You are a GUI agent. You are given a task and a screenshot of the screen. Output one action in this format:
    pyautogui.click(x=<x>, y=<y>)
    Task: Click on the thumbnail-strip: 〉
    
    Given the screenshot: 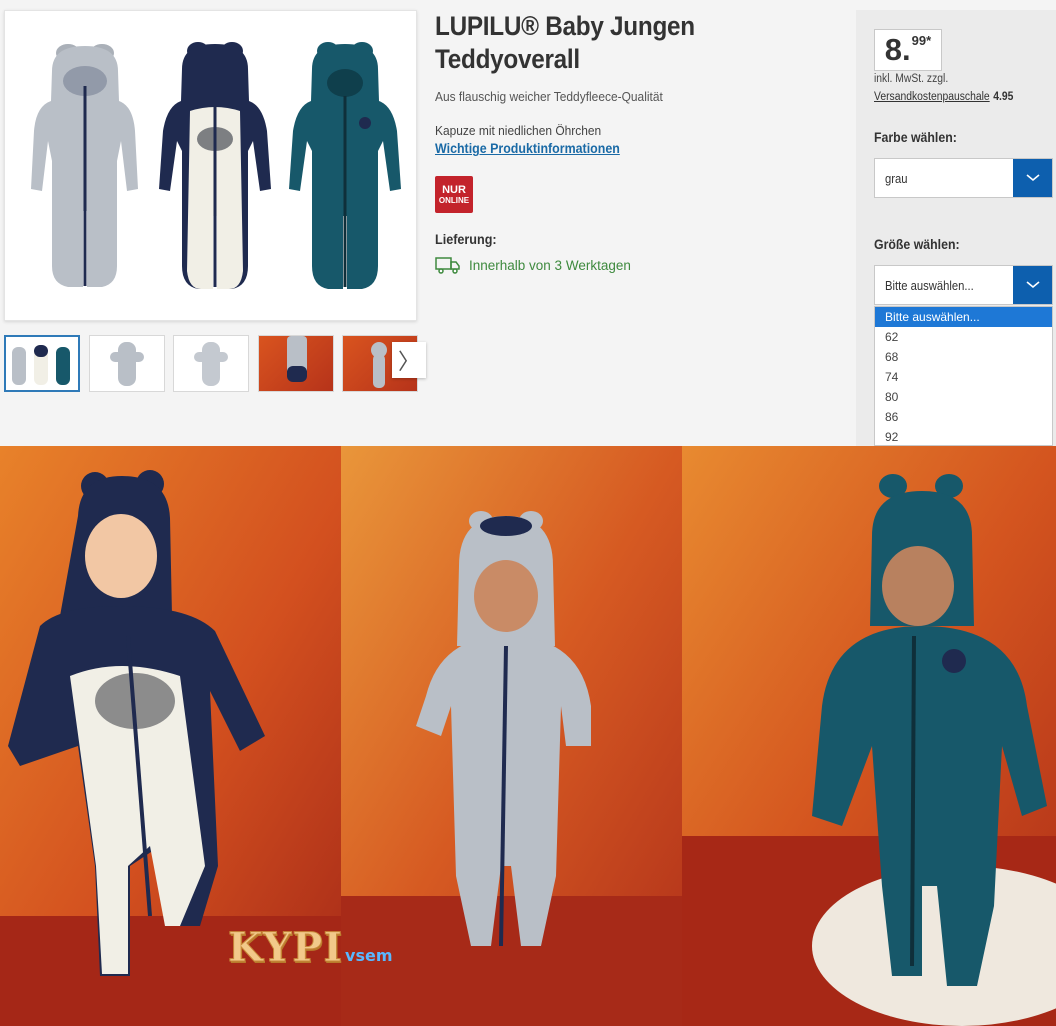 What is the action you would take?
    pyautogui.click(x=215, y=363)
    